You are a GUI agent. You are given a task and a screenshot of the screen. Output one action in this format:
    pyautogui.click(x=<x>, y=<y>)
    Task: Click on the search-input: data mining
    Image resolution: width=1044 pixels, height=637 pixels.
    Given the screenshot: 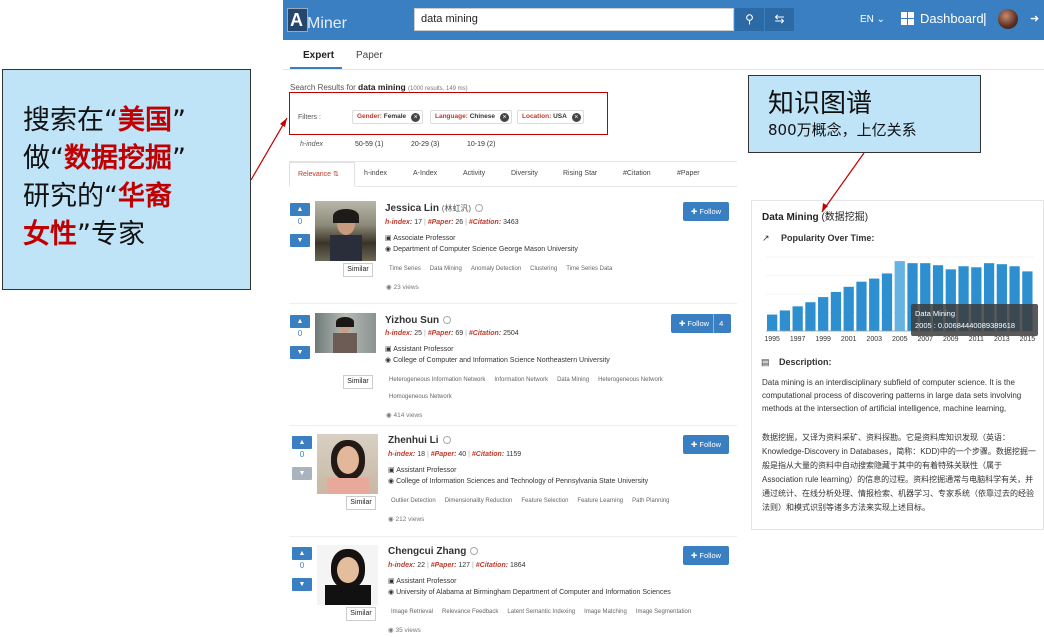 What is the action you would take?
    pyautogui.click(x=574, y=19)
    